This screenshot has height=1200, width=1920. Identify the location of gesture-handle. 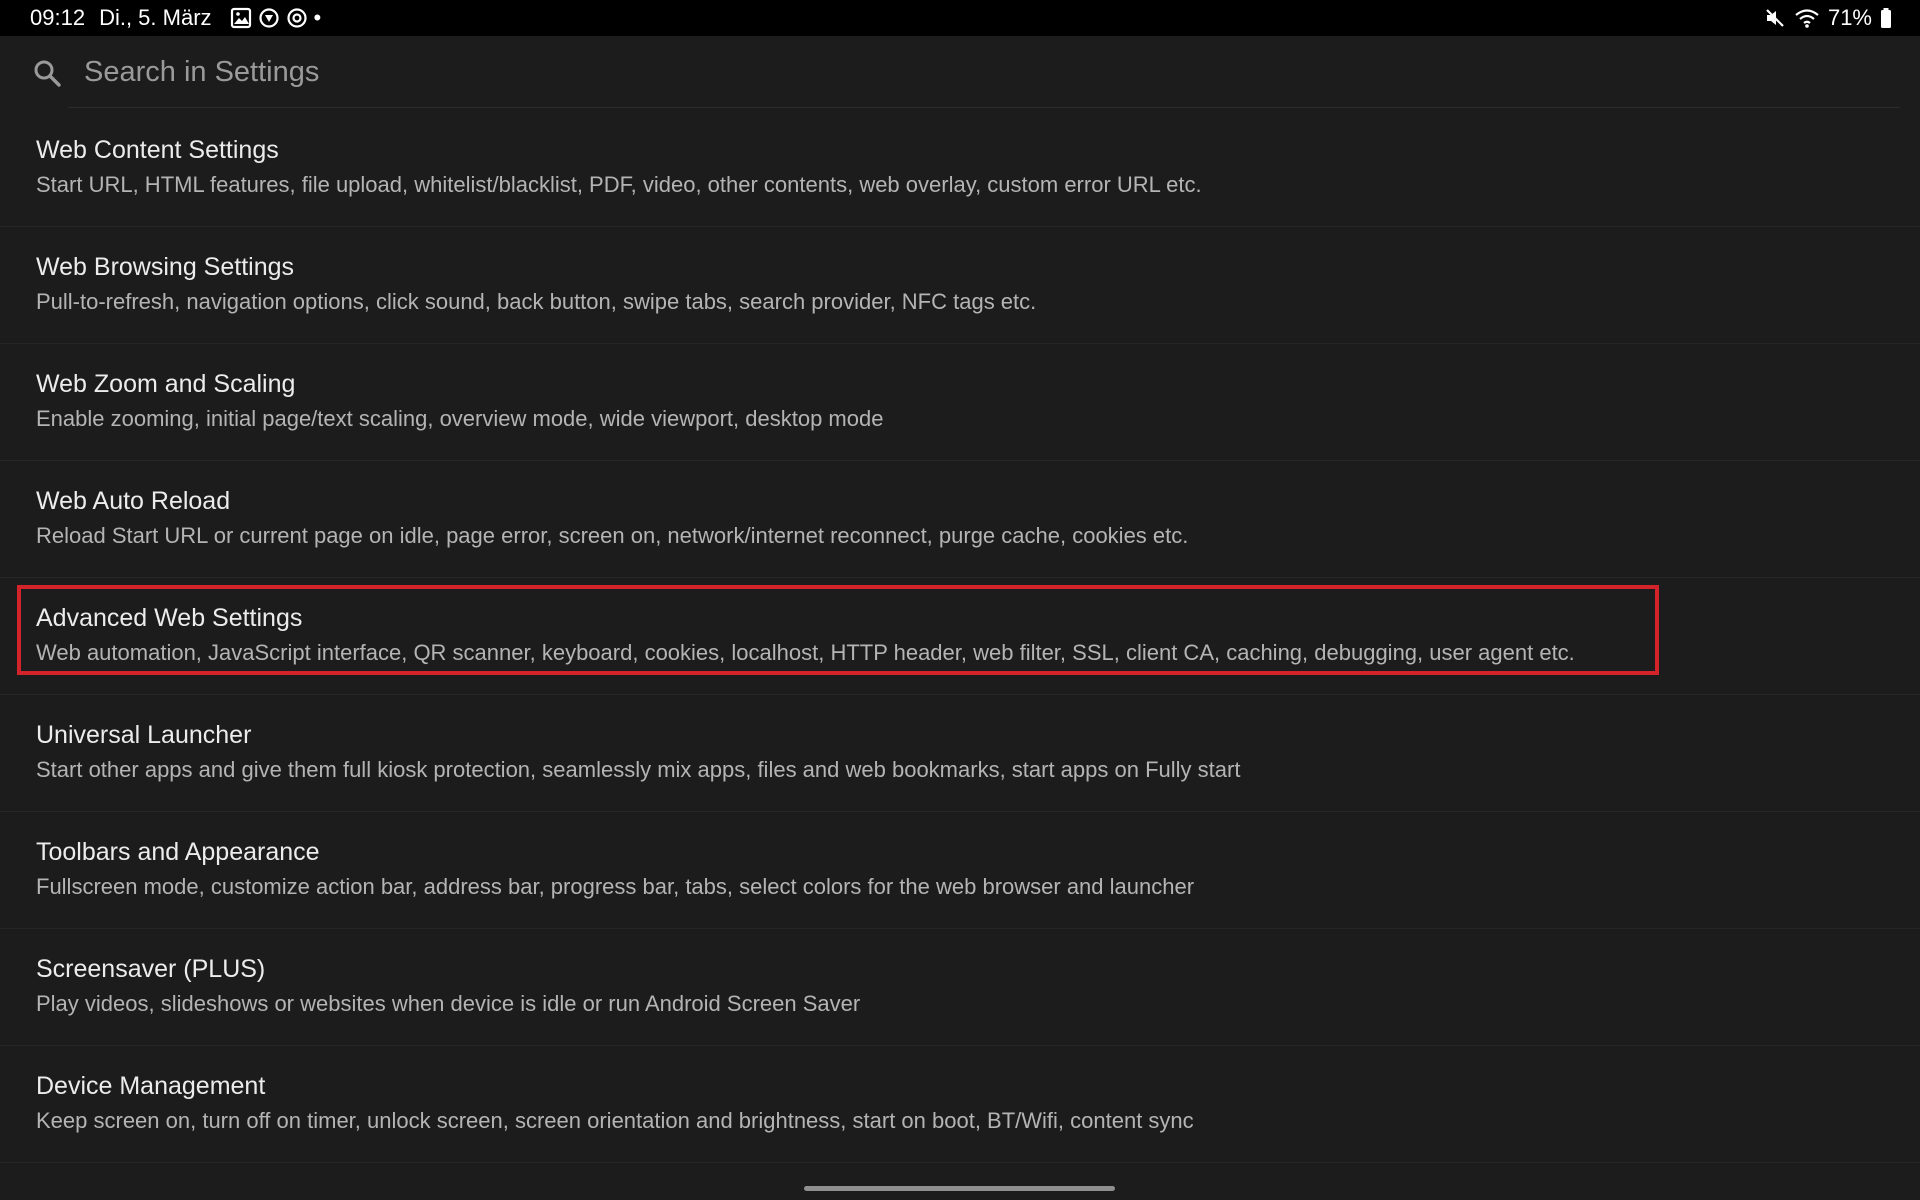
(959, 1188).